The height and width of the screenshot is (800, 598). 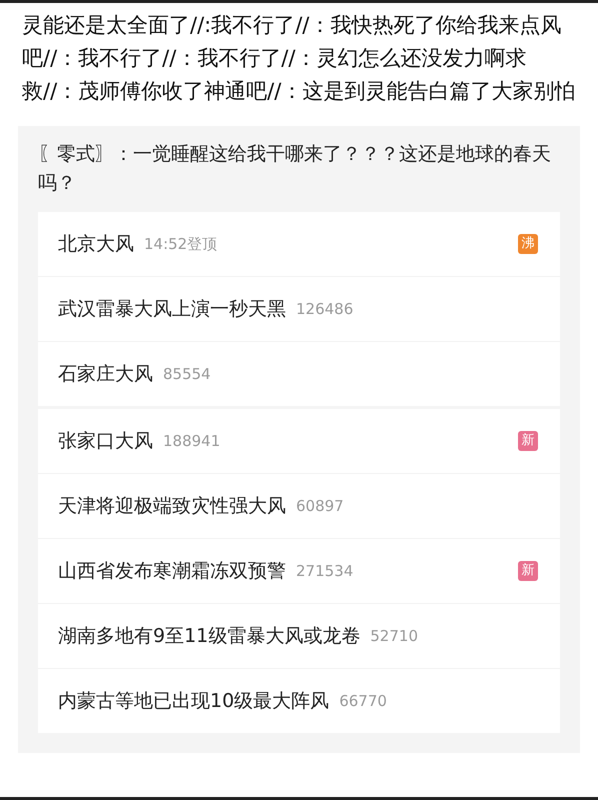 What do you see at coordinates (320, 506) in the screenshot?
I see `trend-count: 60897` at bounding box center [320, 506].